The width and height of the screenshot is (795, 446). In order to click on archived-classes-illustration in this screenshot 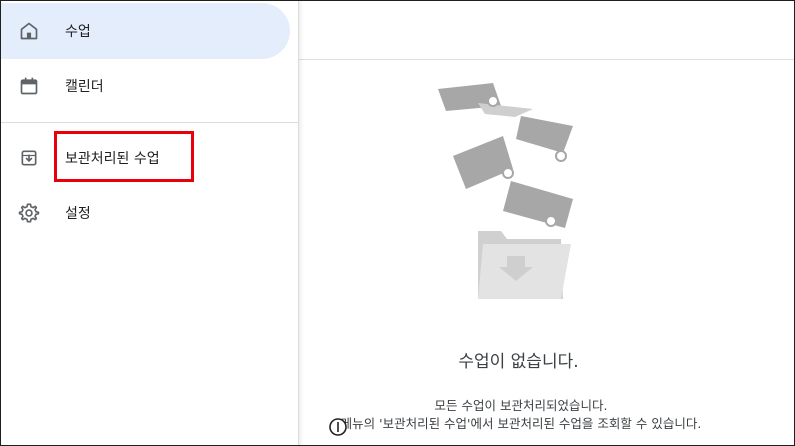, I will do `click(505, 191)`.